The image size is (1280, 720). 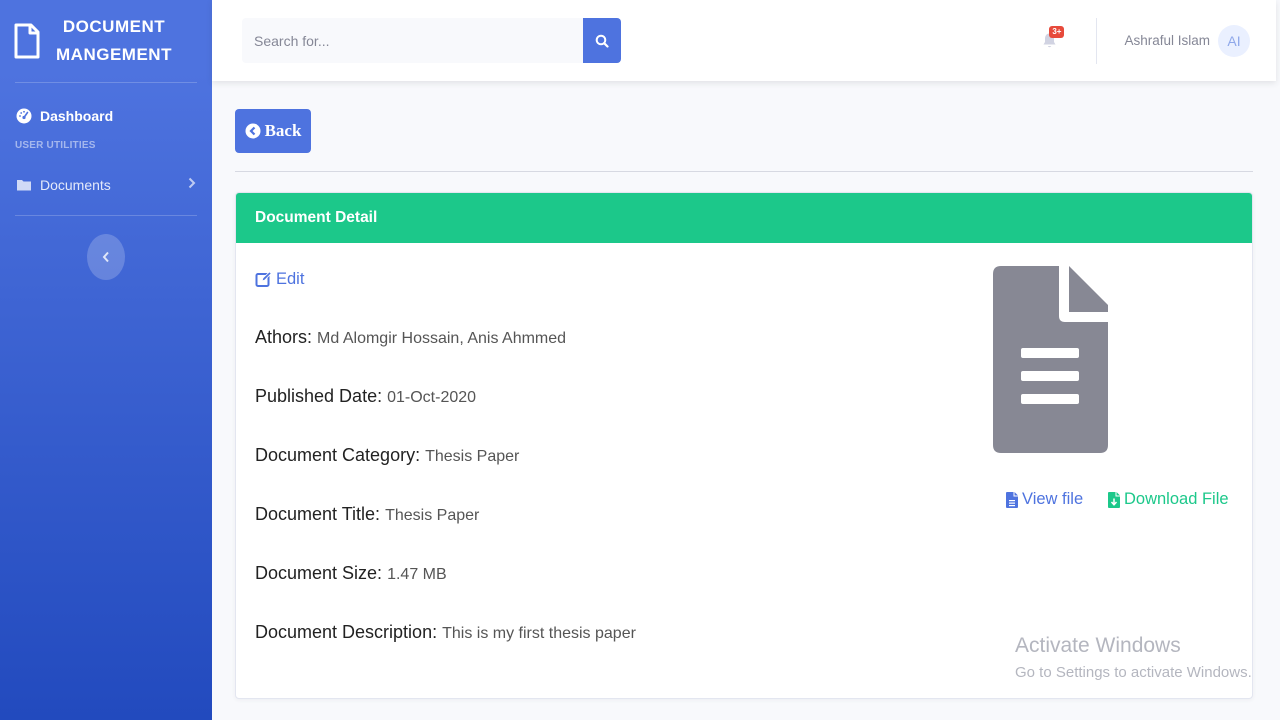 I want to click on file-text-icon, so click(x=1012, y=499).